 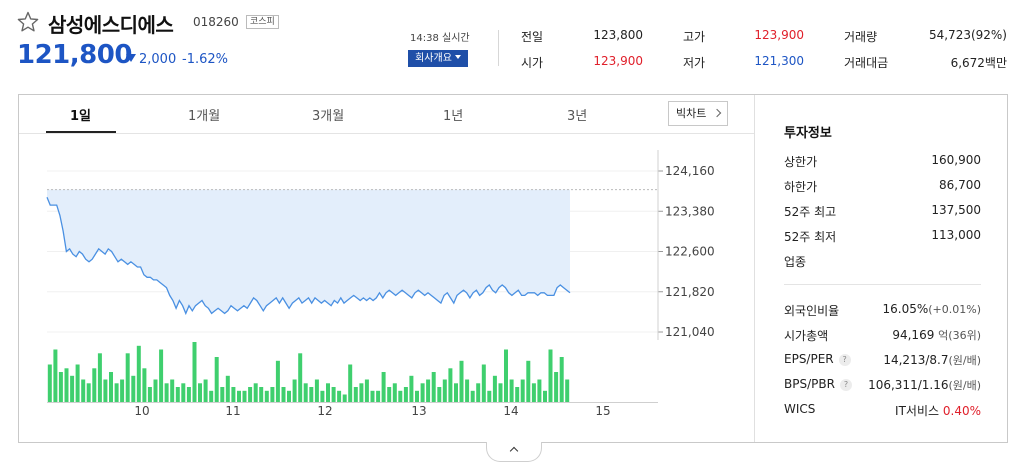 I want to click on market-cap: 94,169, so click(x=913, y=335).